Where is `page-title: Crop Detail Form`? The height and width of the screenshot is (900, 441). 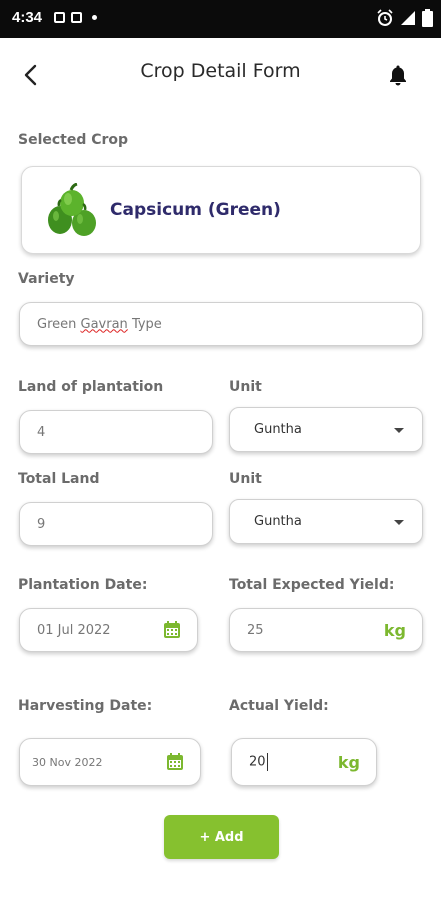 page-title: Crop Detail Form is located at coordinates (220, 71).